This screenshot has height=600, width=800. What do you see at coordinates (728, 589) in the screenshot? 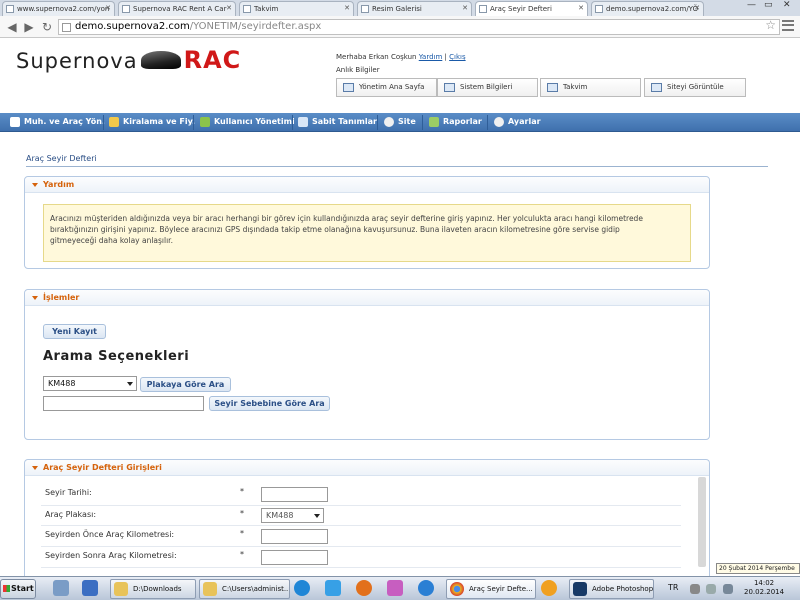
I see `volume-icon` at bounding box center [728, 589].